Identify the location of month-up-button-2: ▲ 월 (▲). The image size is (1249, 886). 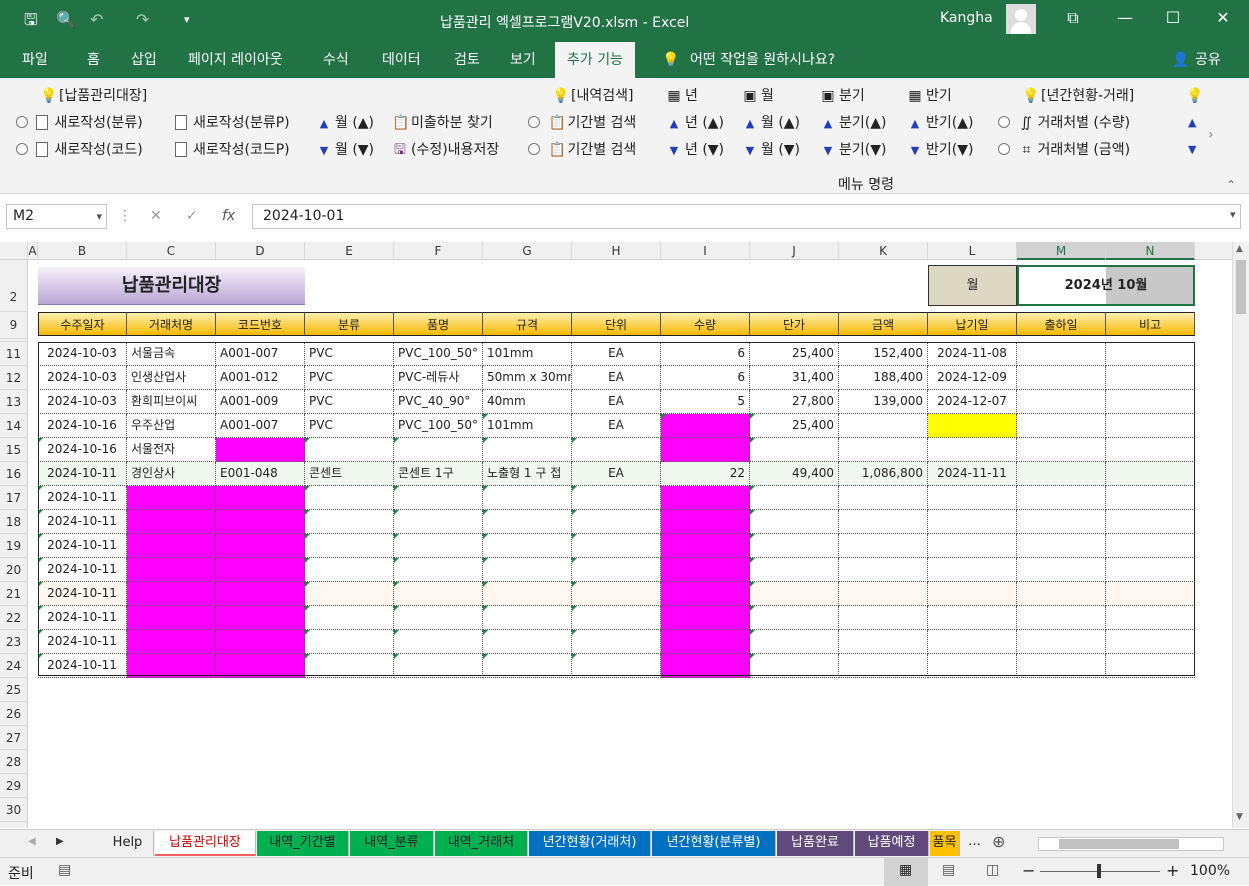
(771, 123).